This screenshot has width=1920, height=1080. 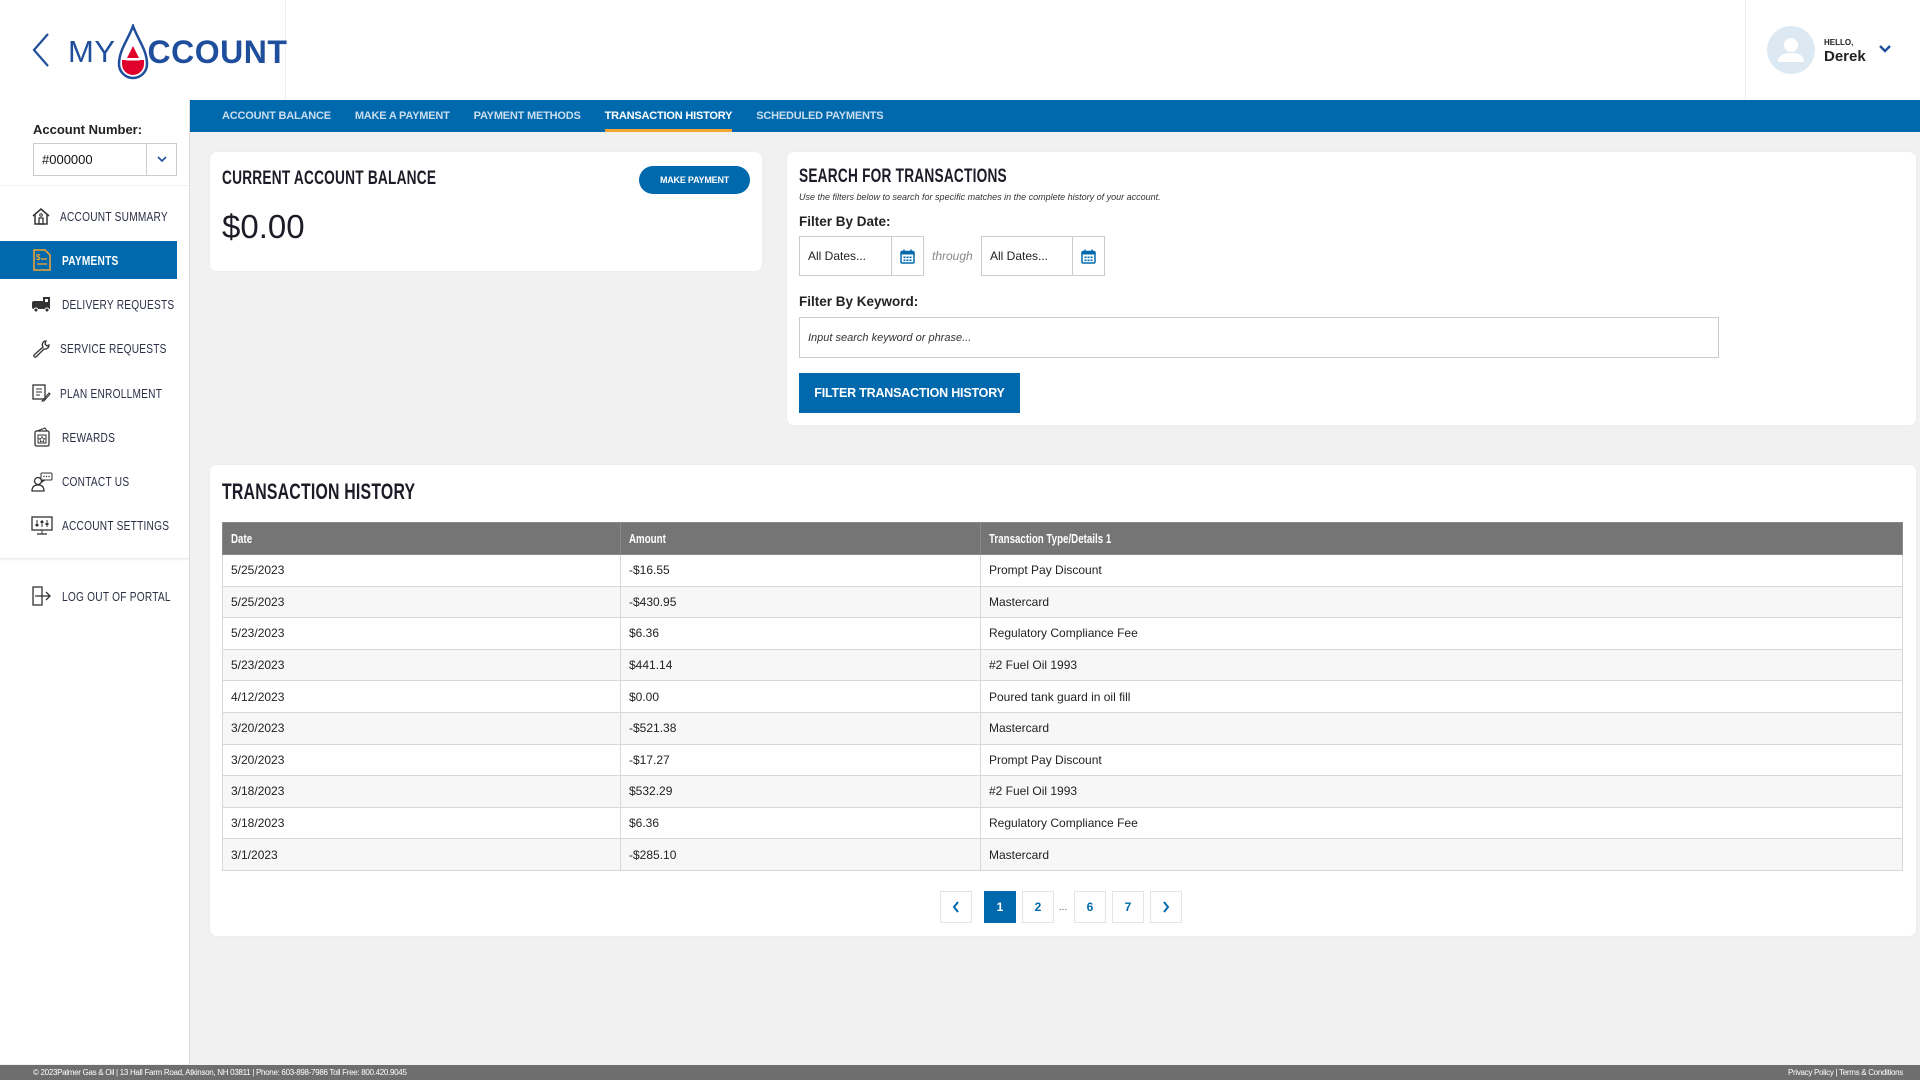 I want to click on user-silhouette-icon, so click(x=1791, y=50).